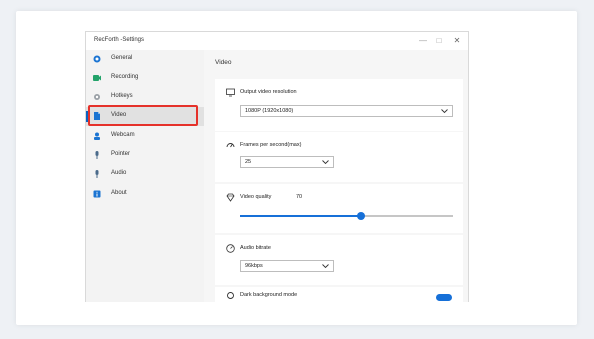  I want to click on hotkey-icon, so click(97, 97).